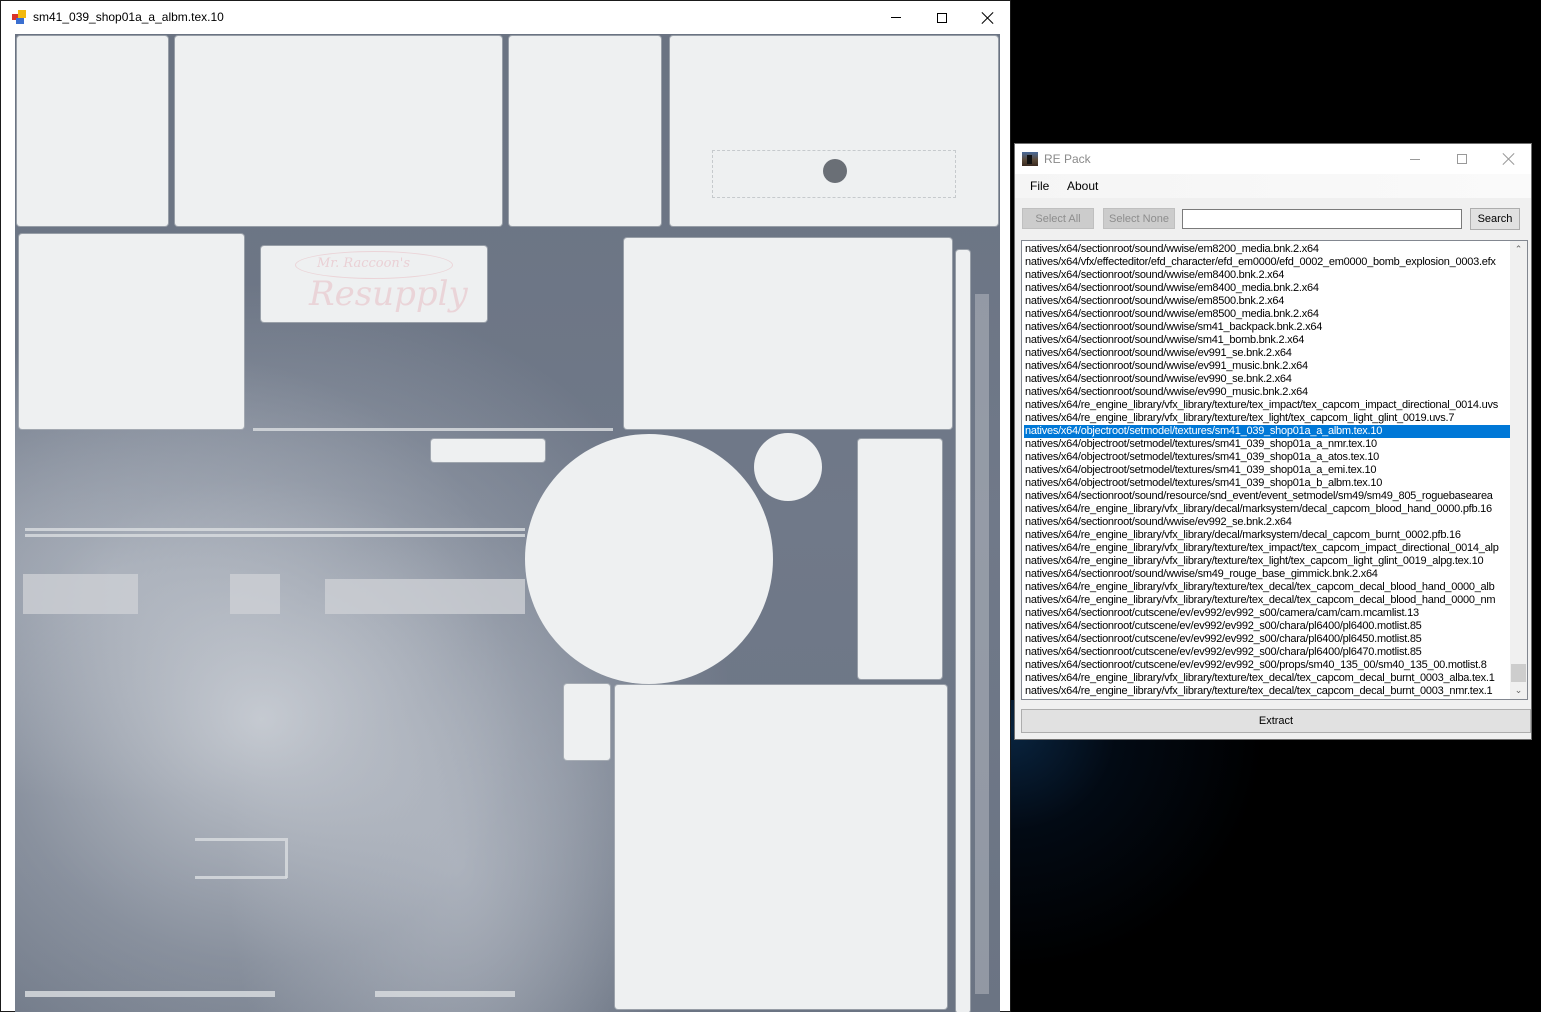 Image resolution: width=1541 pixels, height=1012 pixels. Describe the element at coordinates (1030, 159) in the screenshot. I see `repack-app-icon` at that location.